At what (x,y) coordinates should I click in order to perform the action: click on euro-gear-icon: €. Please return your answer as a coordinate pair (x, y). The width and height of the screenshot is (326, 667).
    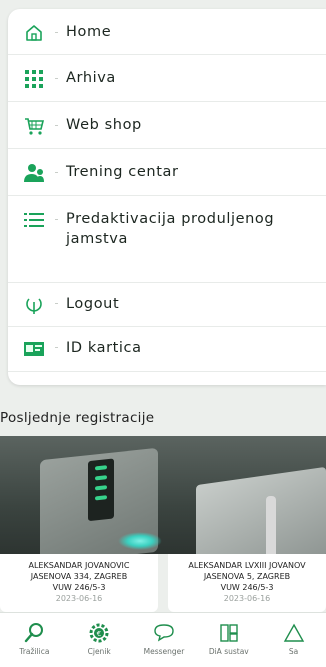
    Looking at the image, I should click on (99, 633).